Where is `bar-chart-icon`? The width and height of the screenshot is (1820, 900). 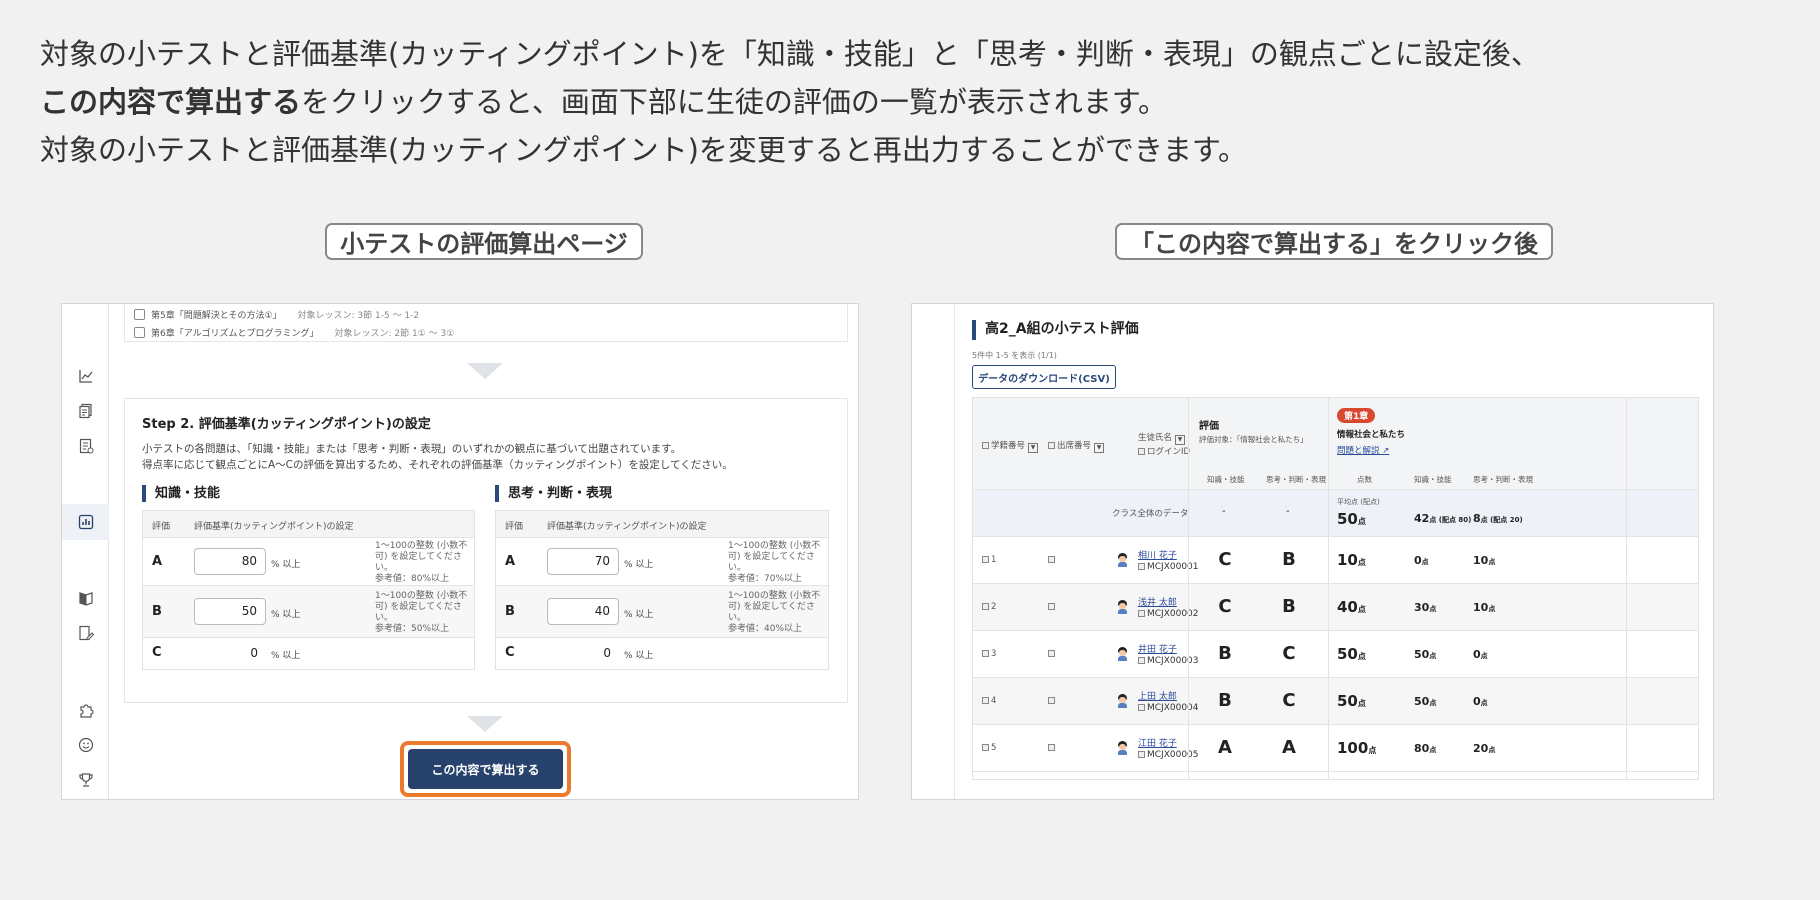 bar-chart-icon is located at coordinates (86, 522).